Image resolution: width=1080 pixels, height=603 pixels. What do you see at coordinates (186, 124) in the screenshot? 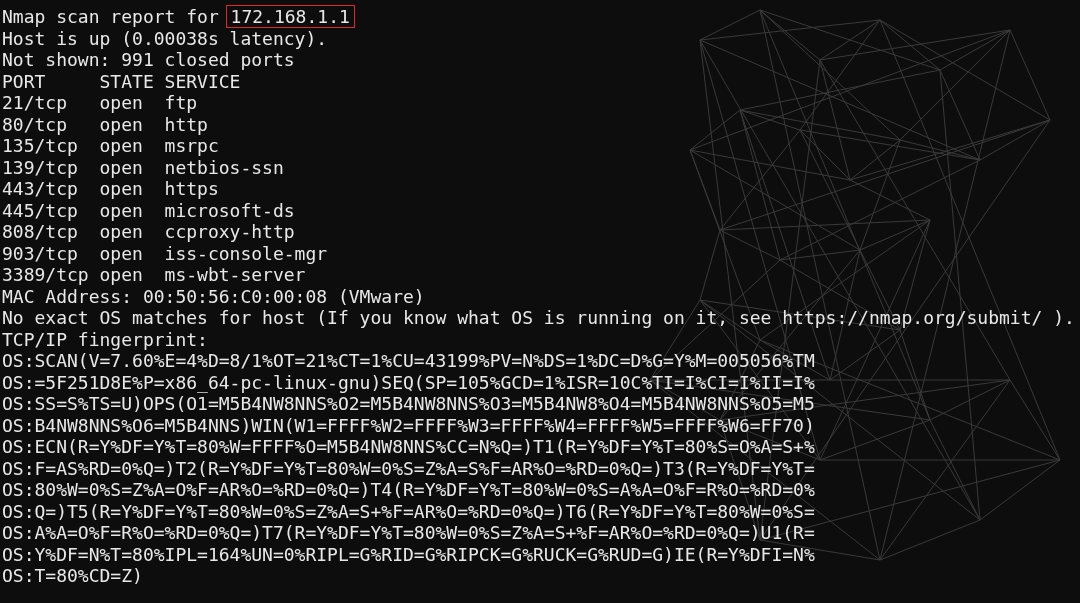
I see `table-cell: http` at bounding box center [186, 124].